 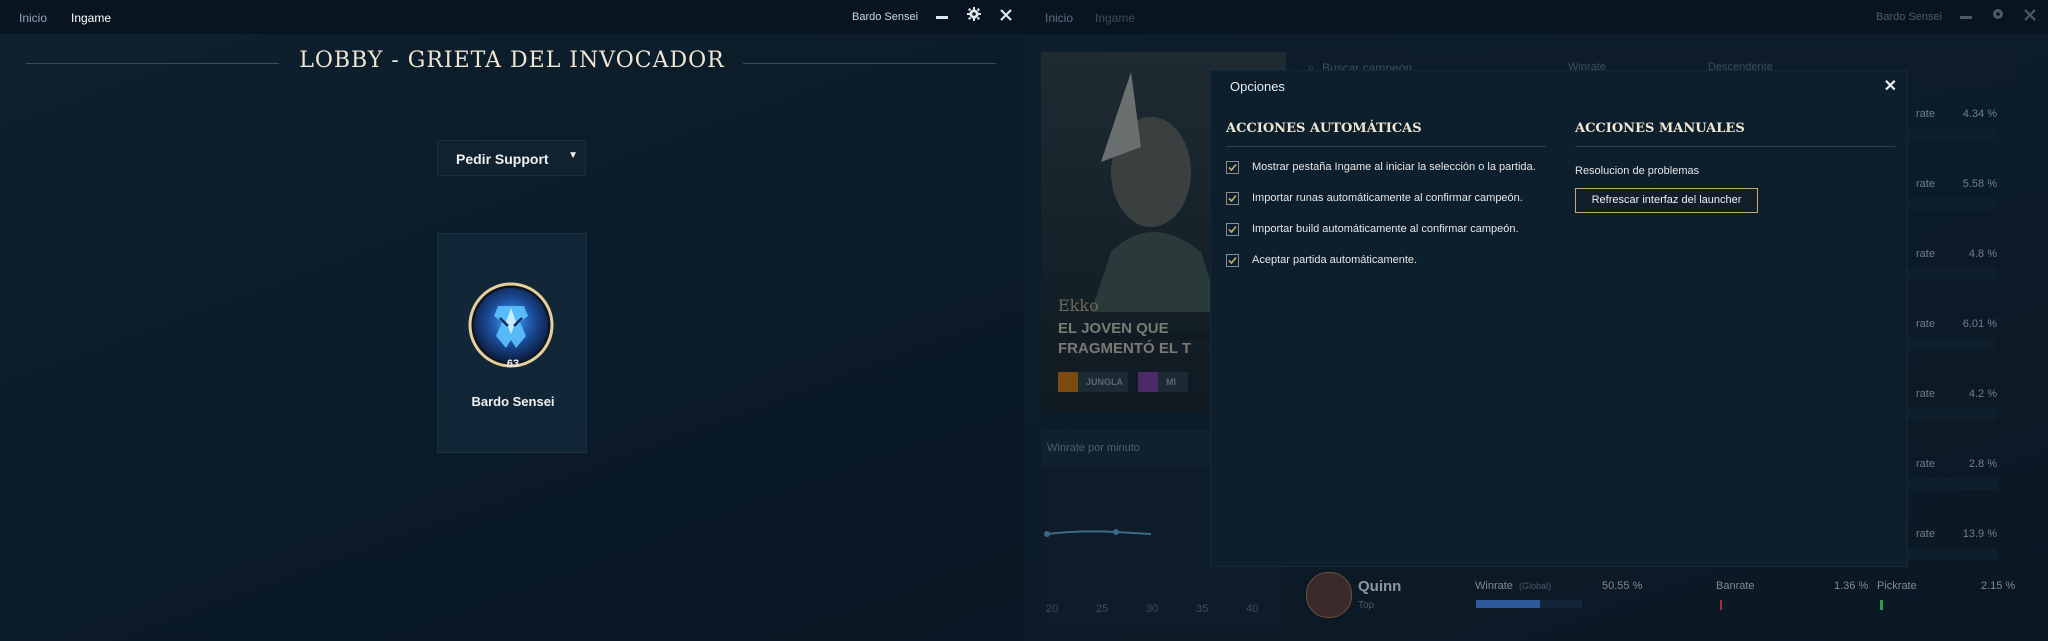 I want to click on role-label-mid: MI, so click(x=1171, y=382).